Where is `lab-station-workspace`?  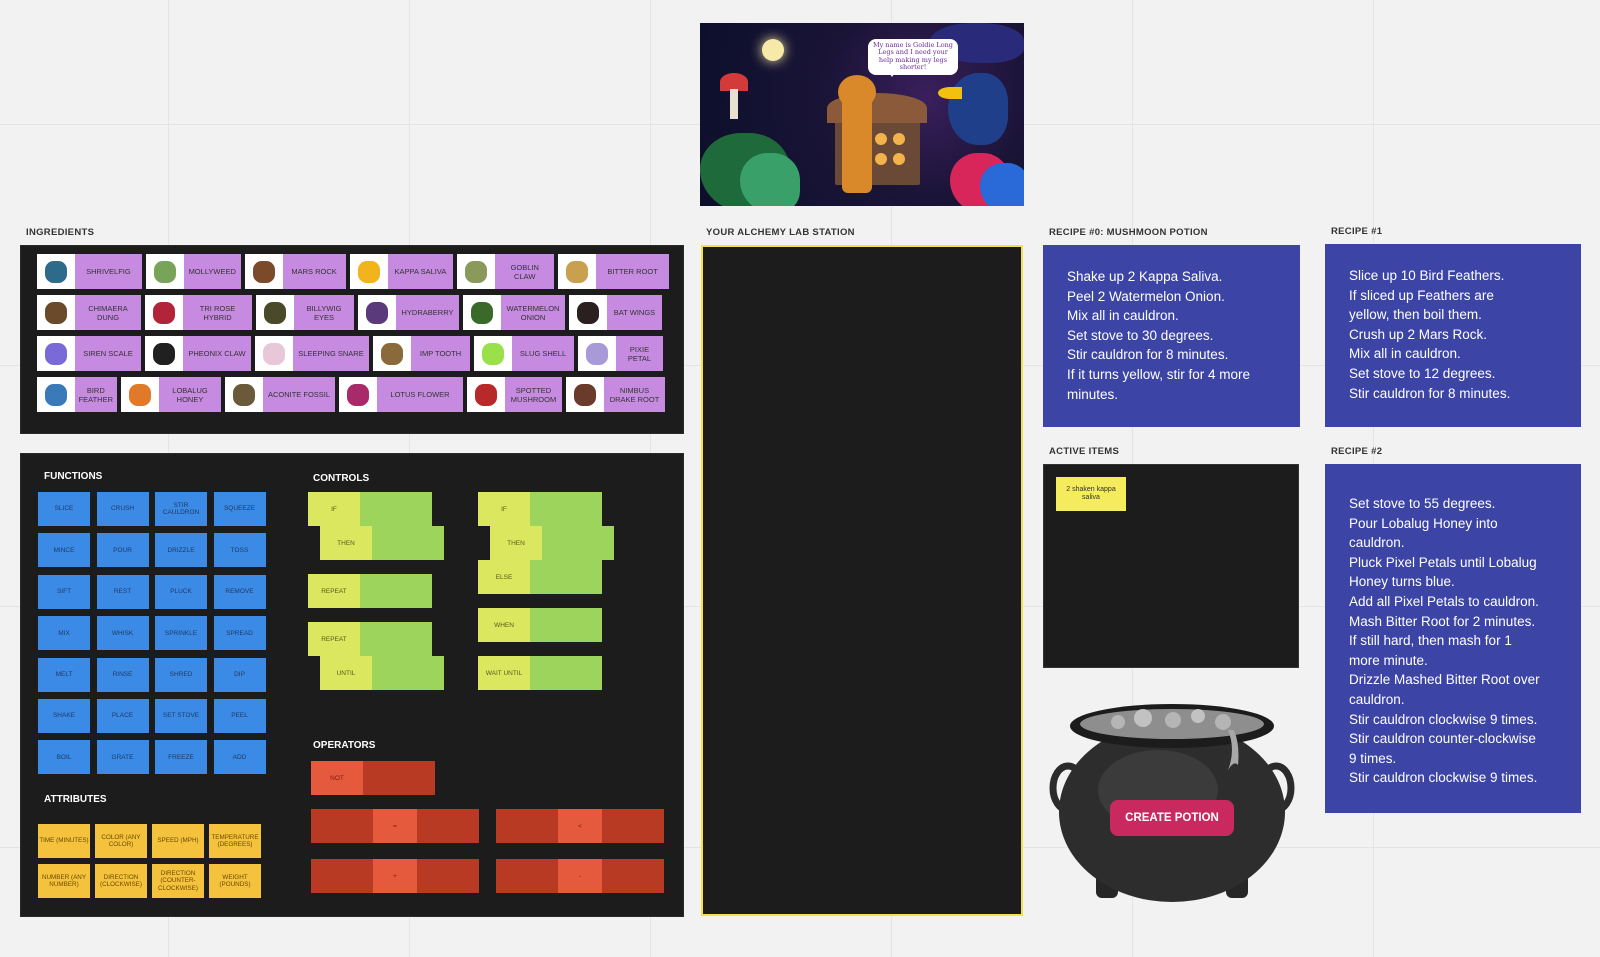 lab-station-workspace is located at coordinates (862, 580).